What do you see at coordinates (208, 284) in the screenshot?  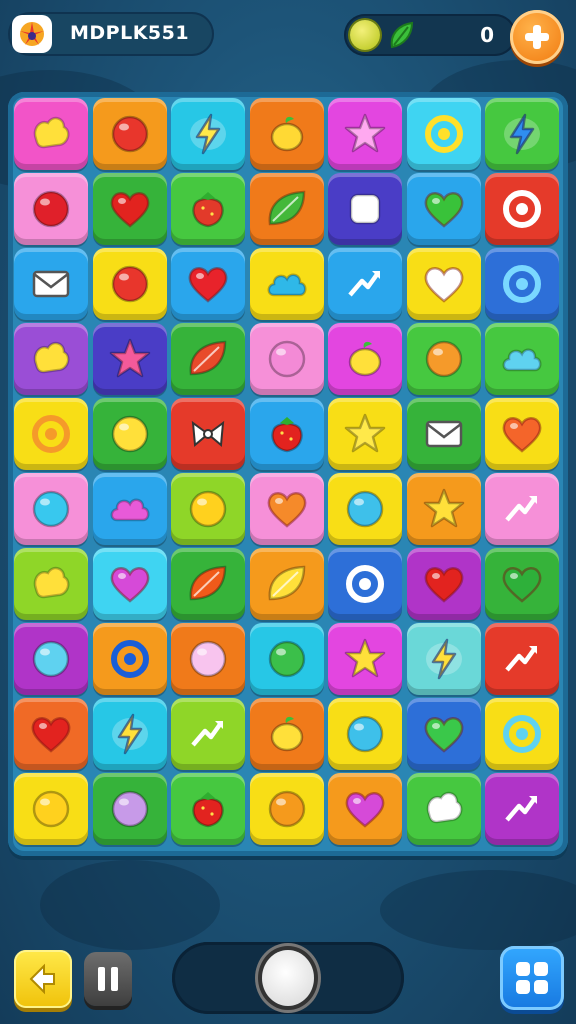 I see `tile-r3-c3` at bounding box center [208, 284].